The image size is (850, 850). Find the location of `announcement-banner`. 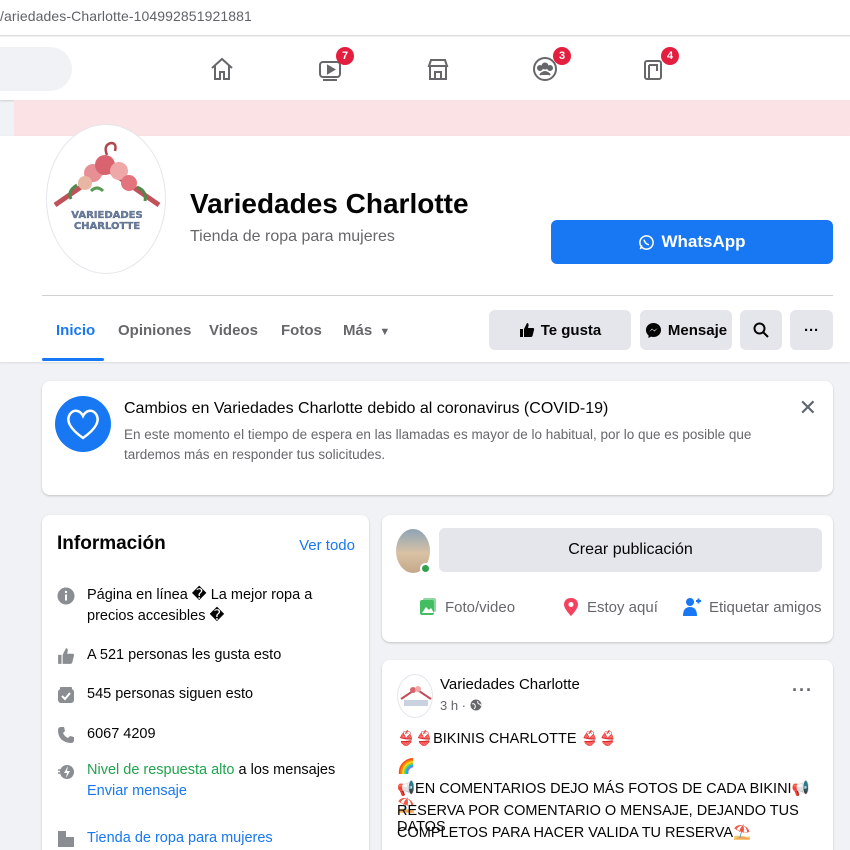

announcement-banner is located at coordinates (432, 118).